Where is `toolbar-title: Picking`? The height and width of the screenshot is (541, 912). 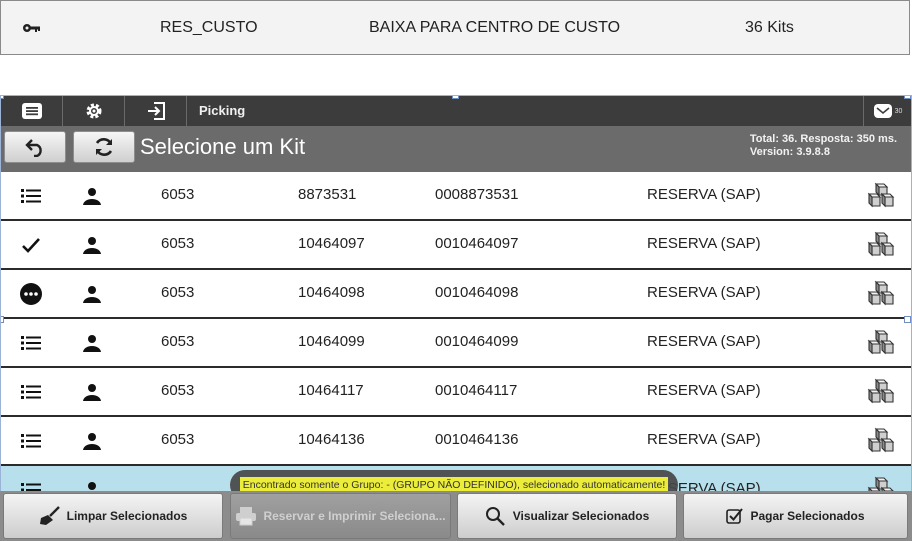 toolbar-title: Picking is located at coordinates (222, 110).